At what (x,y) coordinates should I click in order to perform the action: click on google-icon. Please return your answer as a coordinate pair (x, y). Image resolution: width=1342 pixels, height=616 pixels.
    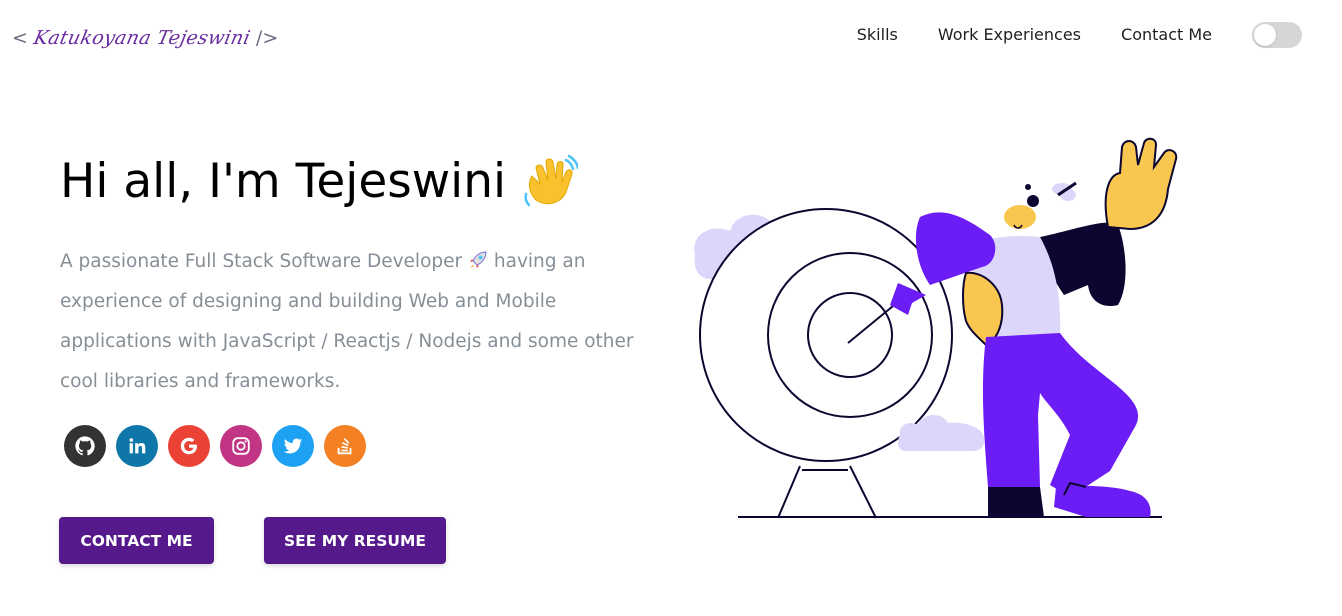
    Looking at the image, I should click on (189, 446).